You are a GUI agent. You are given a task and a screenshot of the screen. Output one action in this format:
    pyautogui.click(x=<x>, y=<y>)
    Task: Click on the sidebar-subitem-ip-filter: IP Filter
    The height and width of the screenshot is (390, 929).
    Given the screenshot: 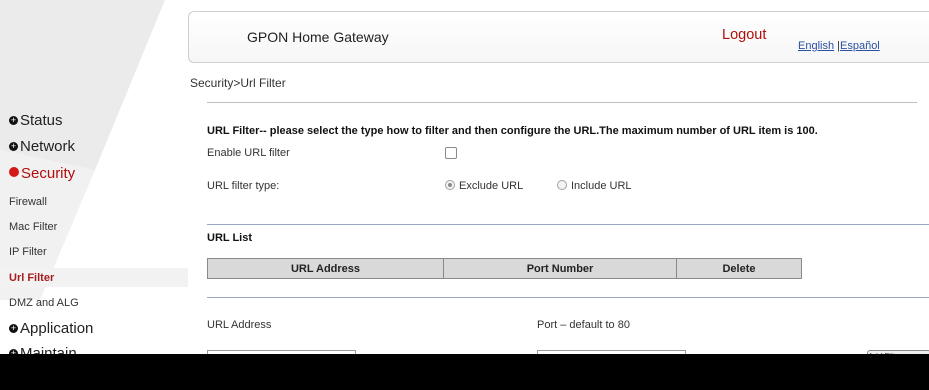 What is the action you would take?
    pyautogui.click(x=28, y=252)
    